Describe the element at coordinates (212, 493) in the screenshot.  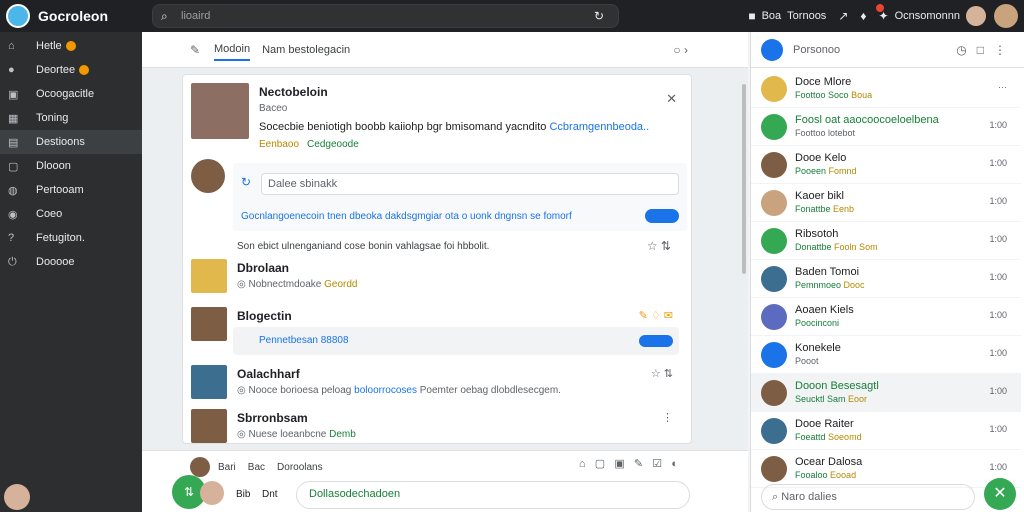
I see `reply-avatar` at that location.